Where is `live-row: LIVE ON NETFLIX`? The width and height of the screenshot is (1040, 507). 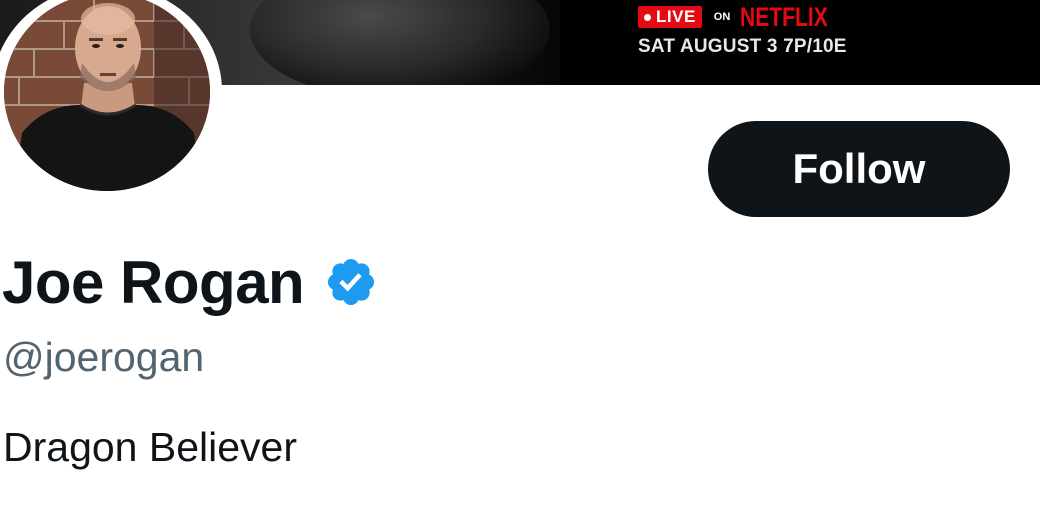 live-row: LIVE ON NETFLIX is located at coordinates (758, 17).